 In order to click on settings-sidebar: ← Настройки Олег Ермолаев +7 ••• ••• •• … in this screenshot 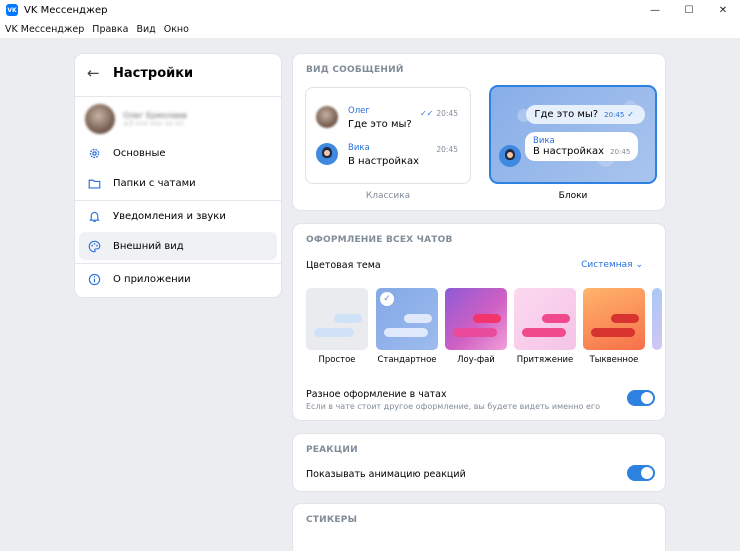, I will do `click(178, 175)`.